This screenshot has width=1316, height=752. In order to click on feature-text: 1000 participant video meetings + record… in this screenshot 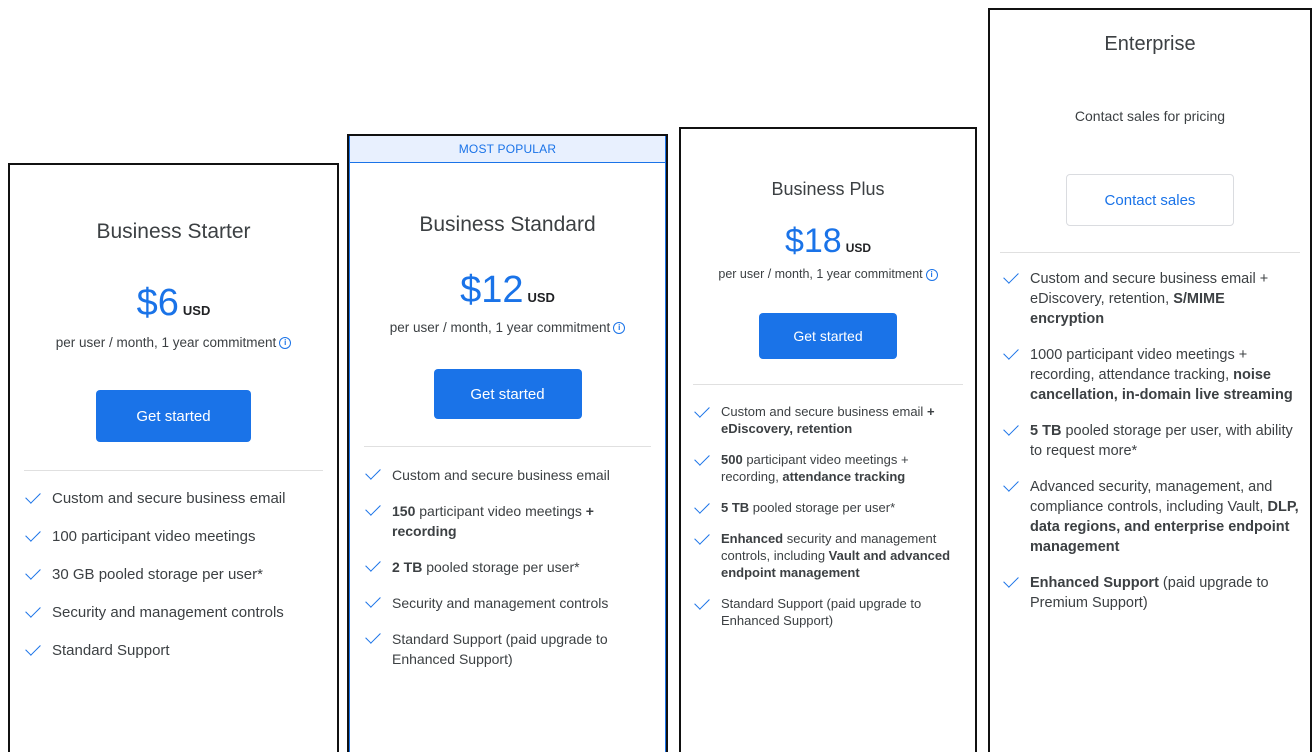, I will do `click(1139, 365)`.